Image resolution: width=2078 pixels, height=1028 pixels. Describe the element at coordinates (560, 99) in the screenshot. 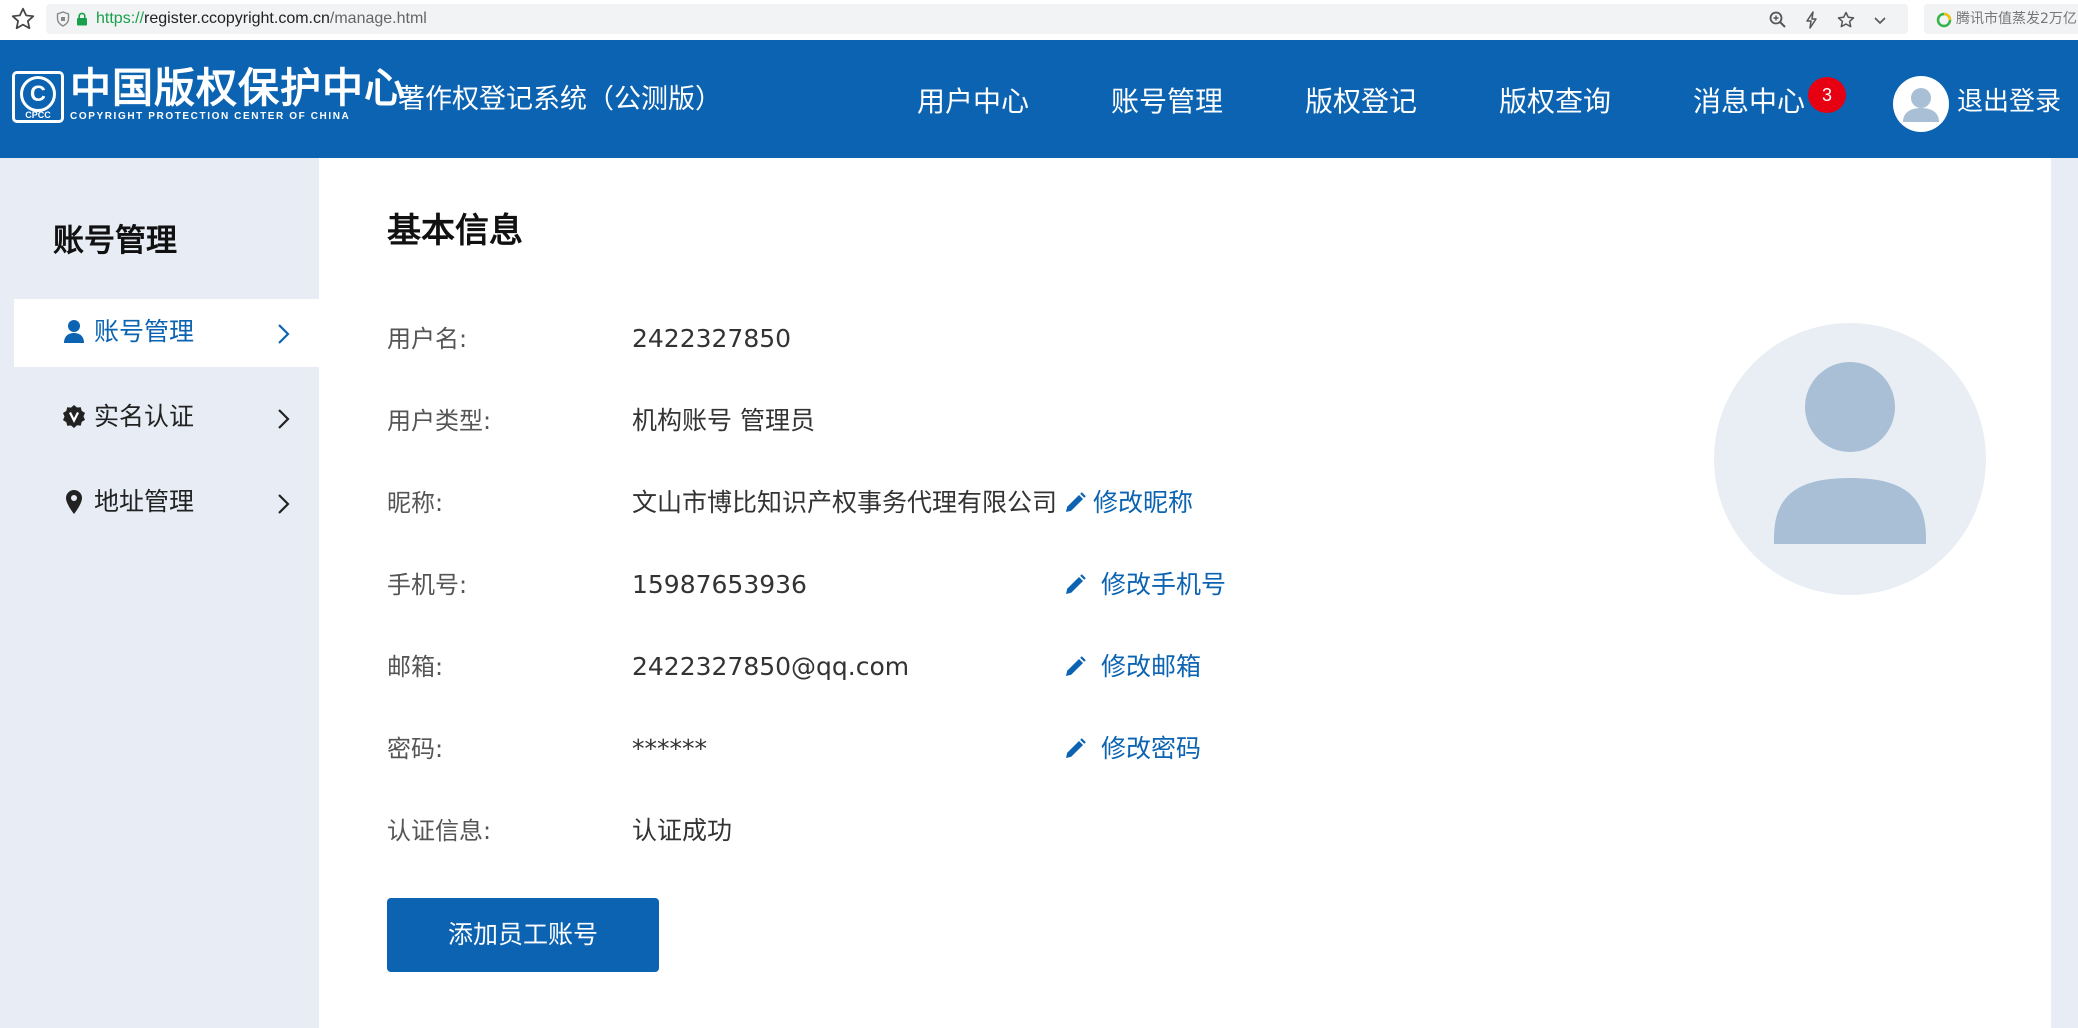

I see `system-title: 著作权登记系统（公测版）` at that location.